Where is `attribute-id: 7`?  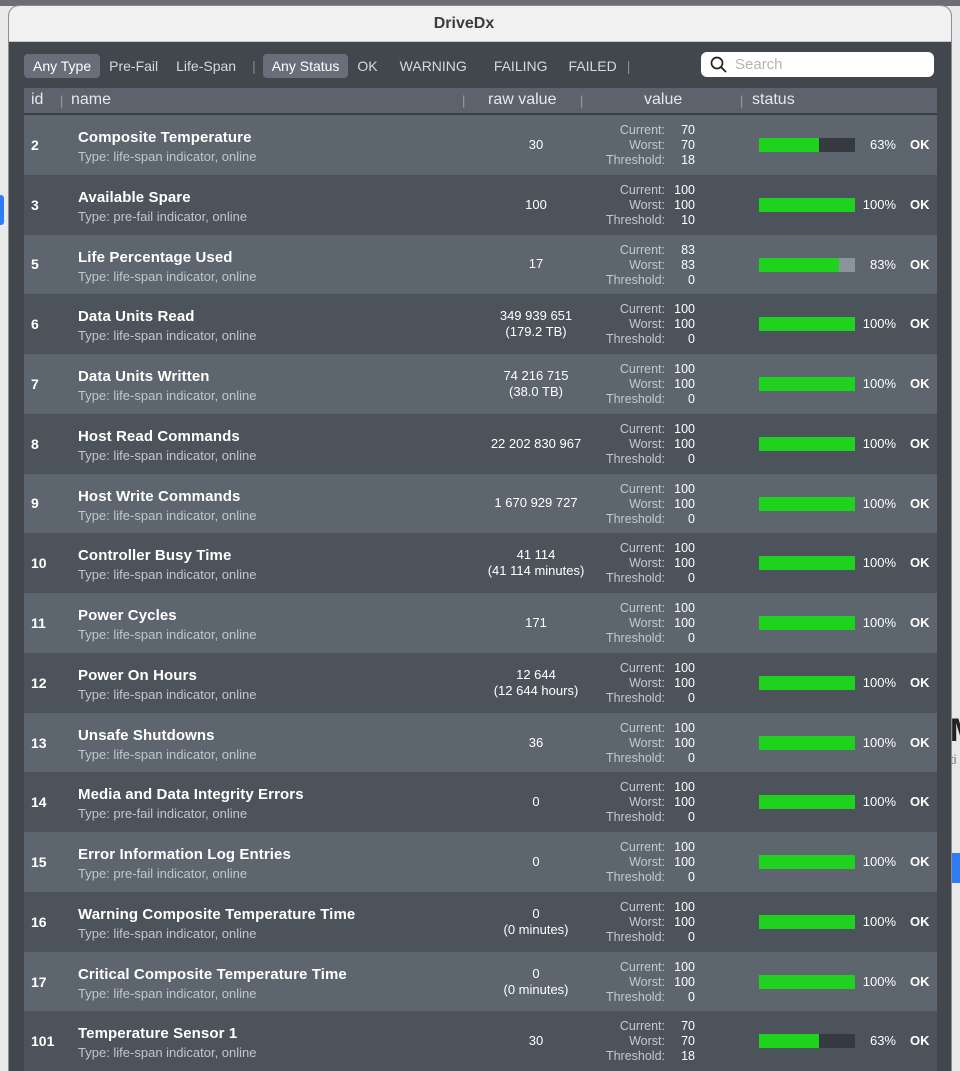
attribute-id: 7 is located at coordinates (35, 383).